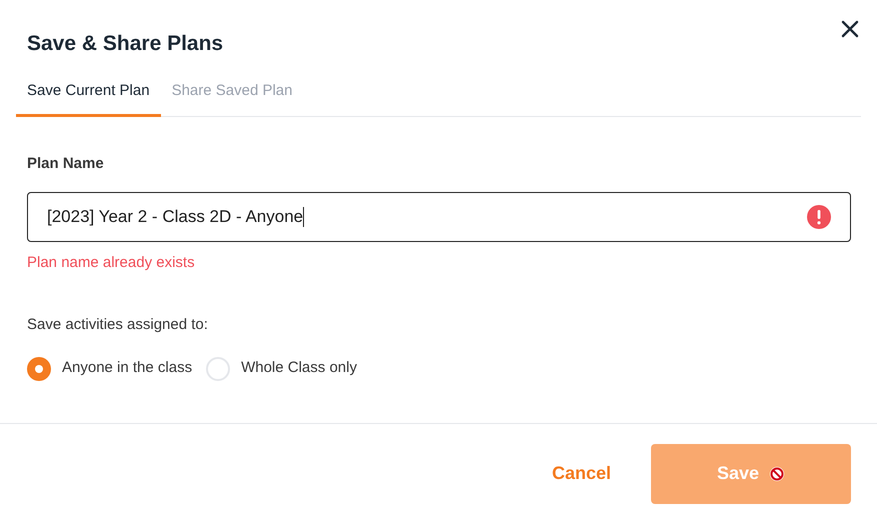 The height and width of the screenshot is (506, 877). Describe the element at coordinates (125, 44) in the screenshot. I see `dialog-title: Save & Share Plans` at that location.